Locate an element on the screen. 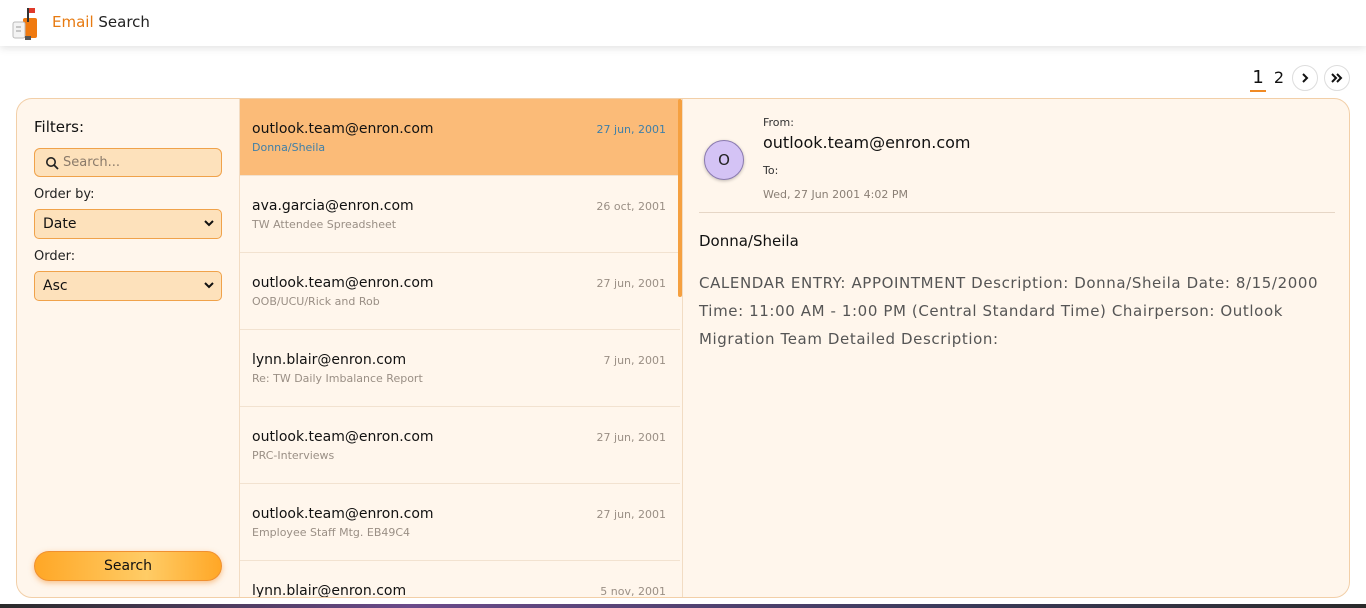 Image resolution: width=1366 pixels, height=608 pixels. email-subject: Donna/Sheila is located at coordinates (289, 147).